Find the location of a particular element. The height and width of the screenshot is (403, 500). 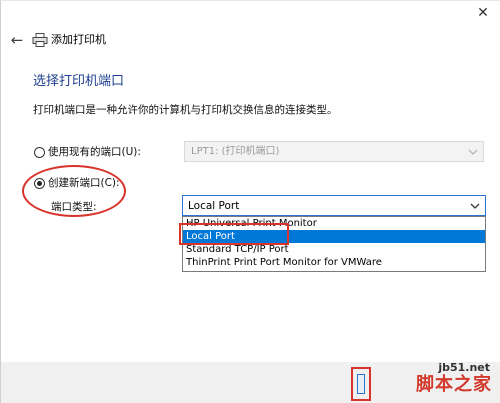

annotation-highlight-rect is located at coordinates (234, 234).